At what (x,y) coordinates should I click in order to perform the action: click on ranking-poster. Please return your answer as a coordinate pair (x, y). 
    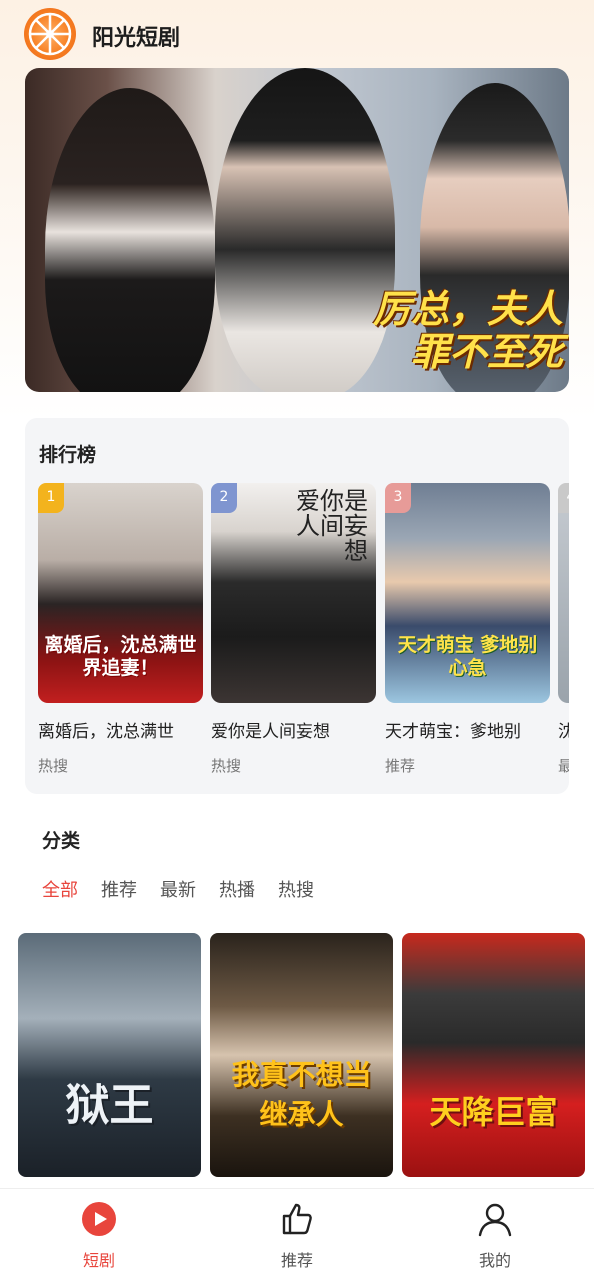
    Looking at the image, I should click on (563, 593).